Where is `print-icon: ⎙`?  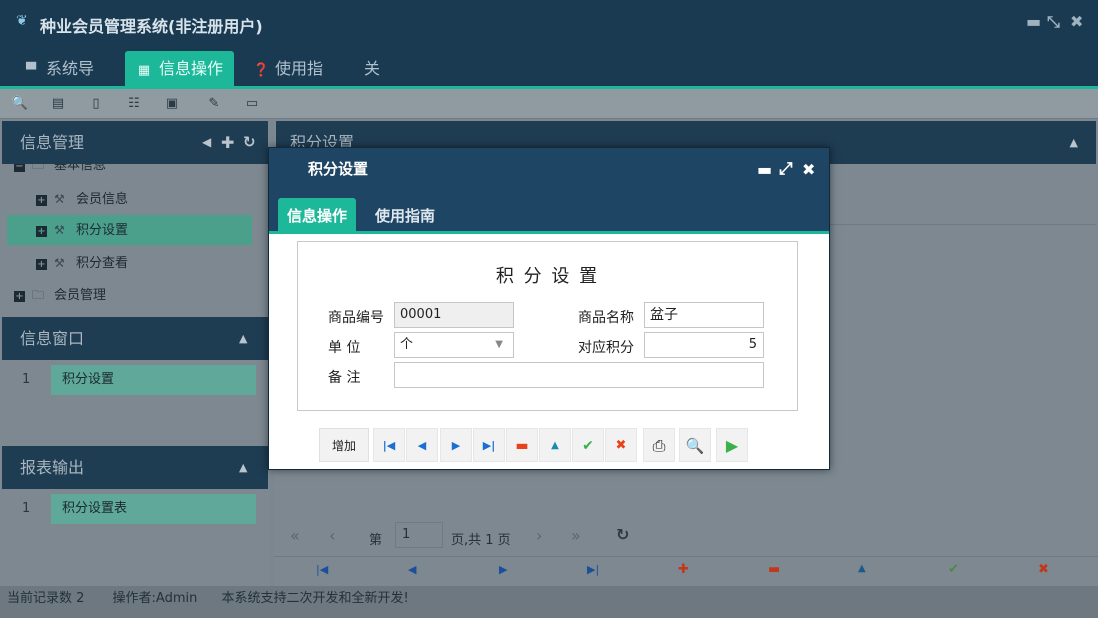
print-icon: ⎙ is located at coordinates (659, 445).